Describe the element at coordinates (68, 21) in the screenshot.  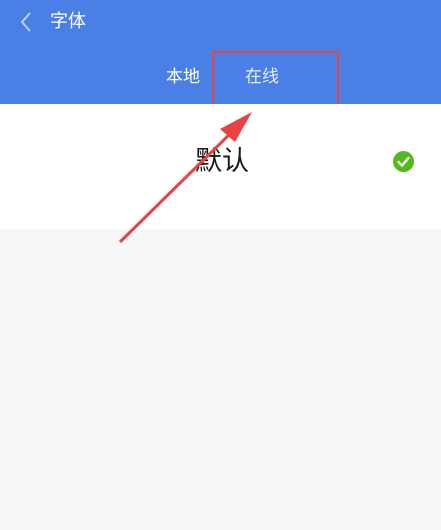
I see `page-title: 字体` at that location.